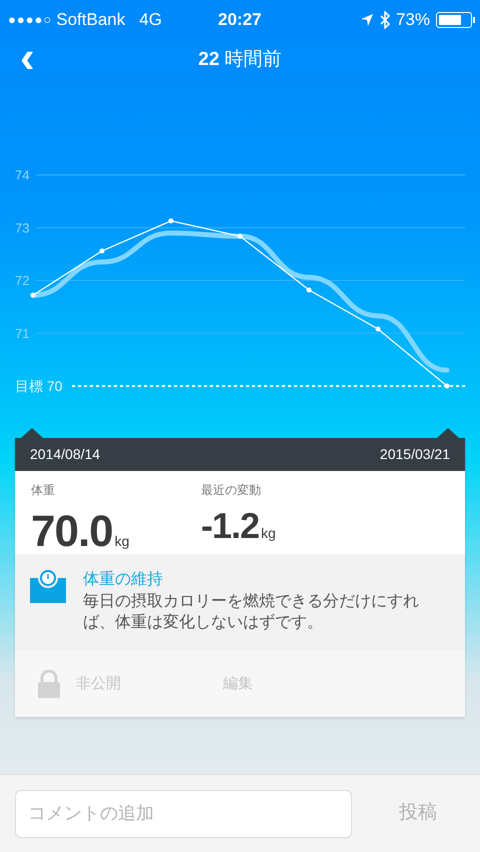  I want to click on axis-label: 74, so click(22, 175).